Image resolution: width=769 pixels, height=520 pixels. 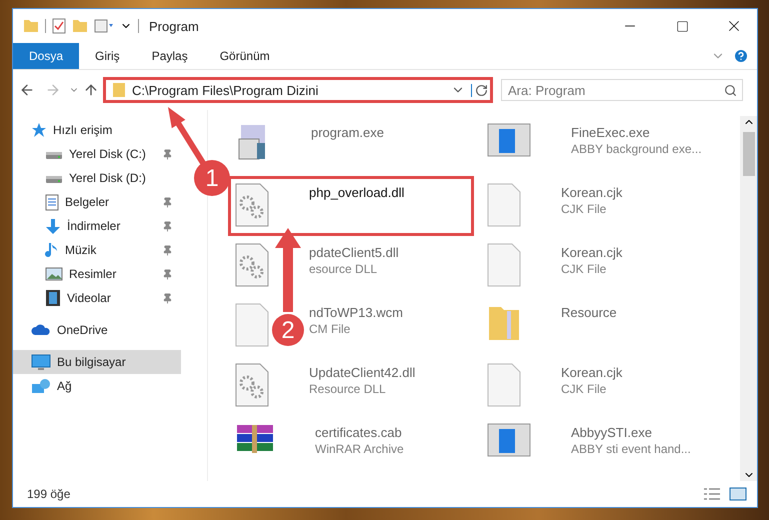 I want to click on item-count: 199 öğe, so click(x=48, y=494).